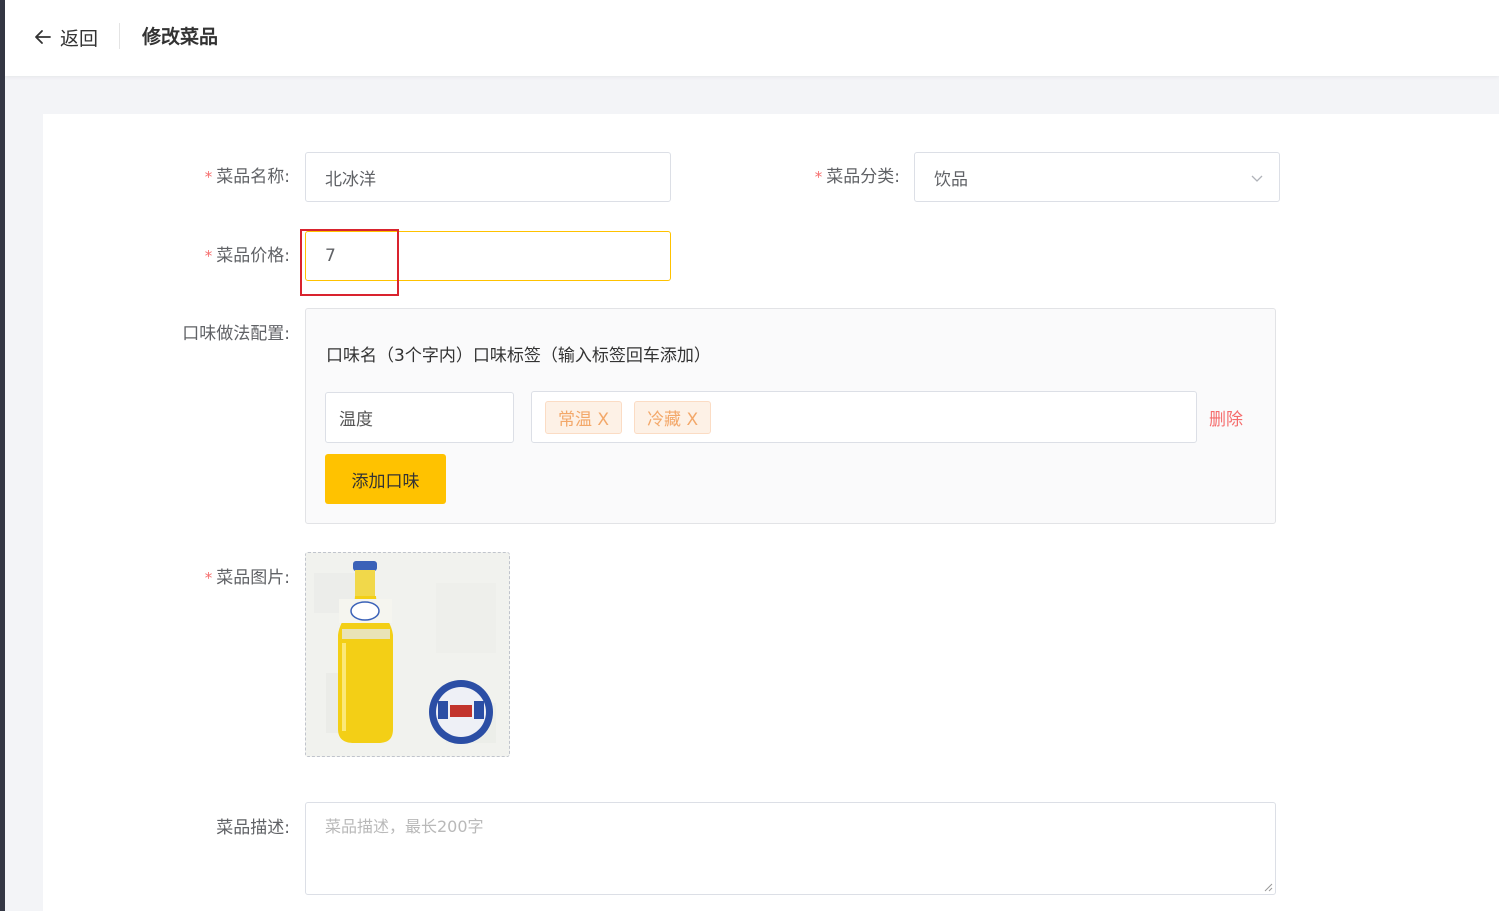 Image resolution: width=1499 pixels, height=911 pixels. I want to click on flavor-tag: 冷藏 X, so click(673, 417).